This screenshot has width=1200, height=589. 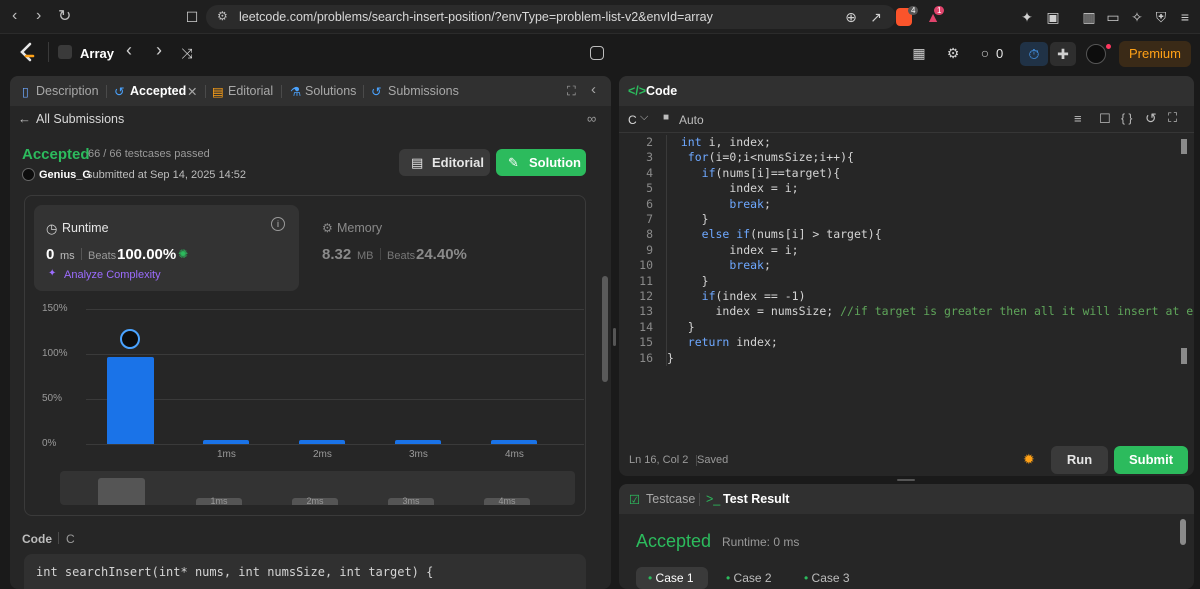 I want to click on divider, so click(x=58, y=538).